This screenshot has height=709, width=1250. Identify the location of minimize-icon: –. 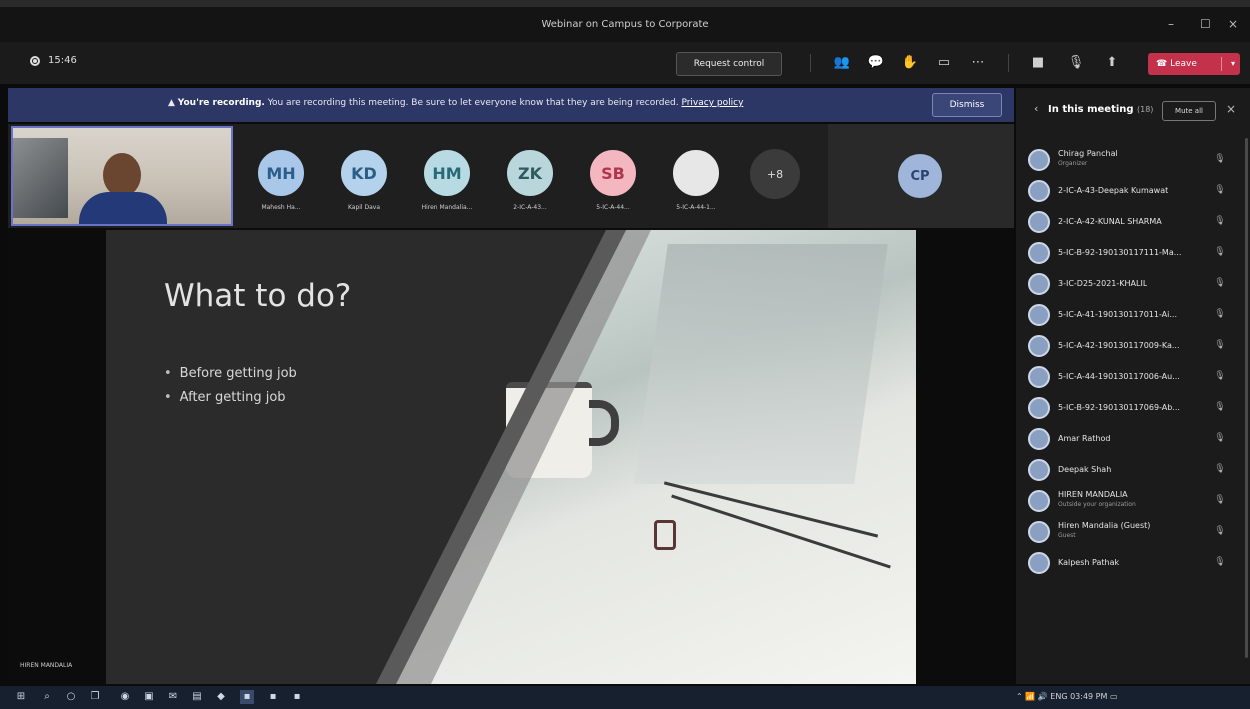
(1171, 24).